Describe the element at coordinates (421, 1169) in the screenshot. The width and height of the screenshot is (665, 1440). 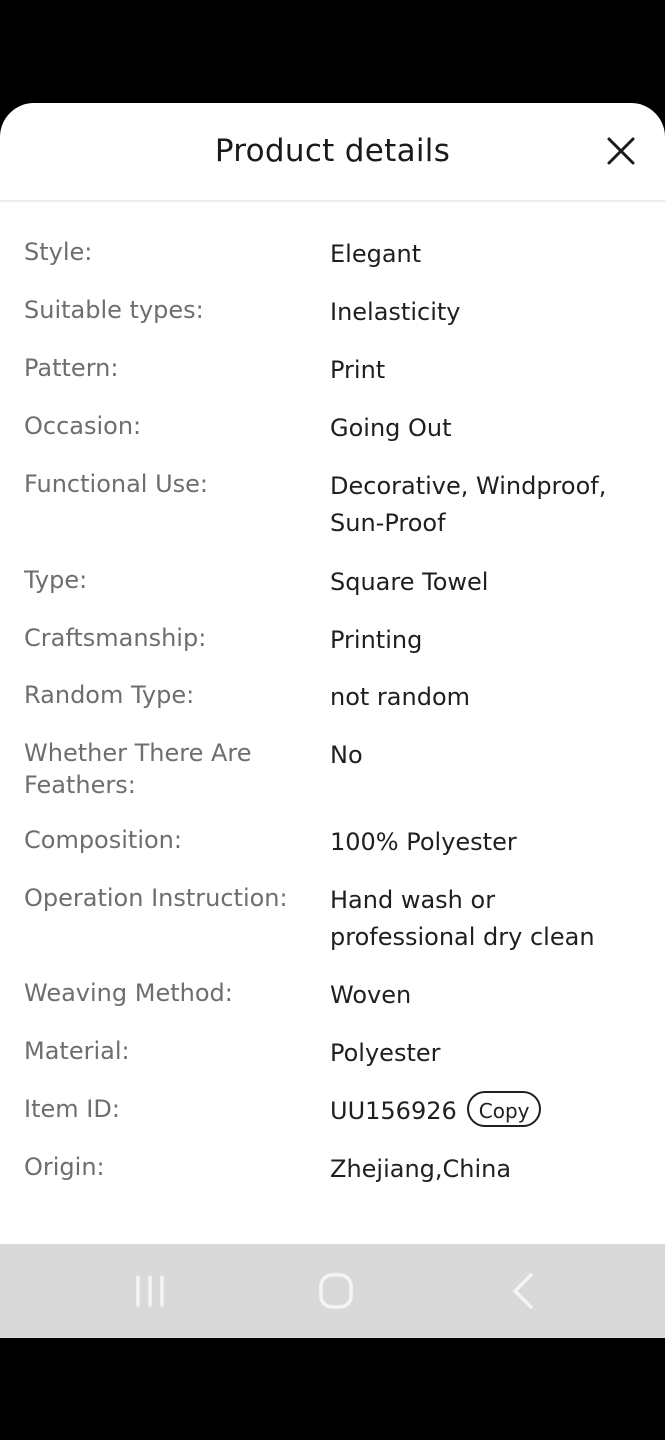
I see `detail-value: Zhejiang,China` at that location.